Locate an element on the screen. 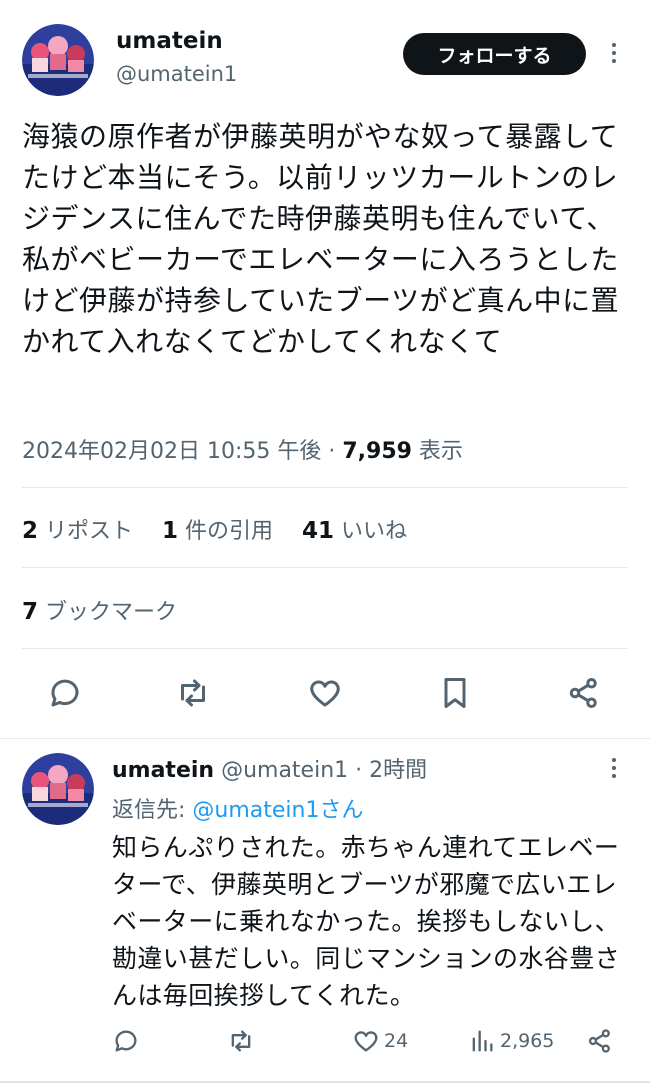  reply-views-button: 2,965 is located at coordinates (511, 1041).